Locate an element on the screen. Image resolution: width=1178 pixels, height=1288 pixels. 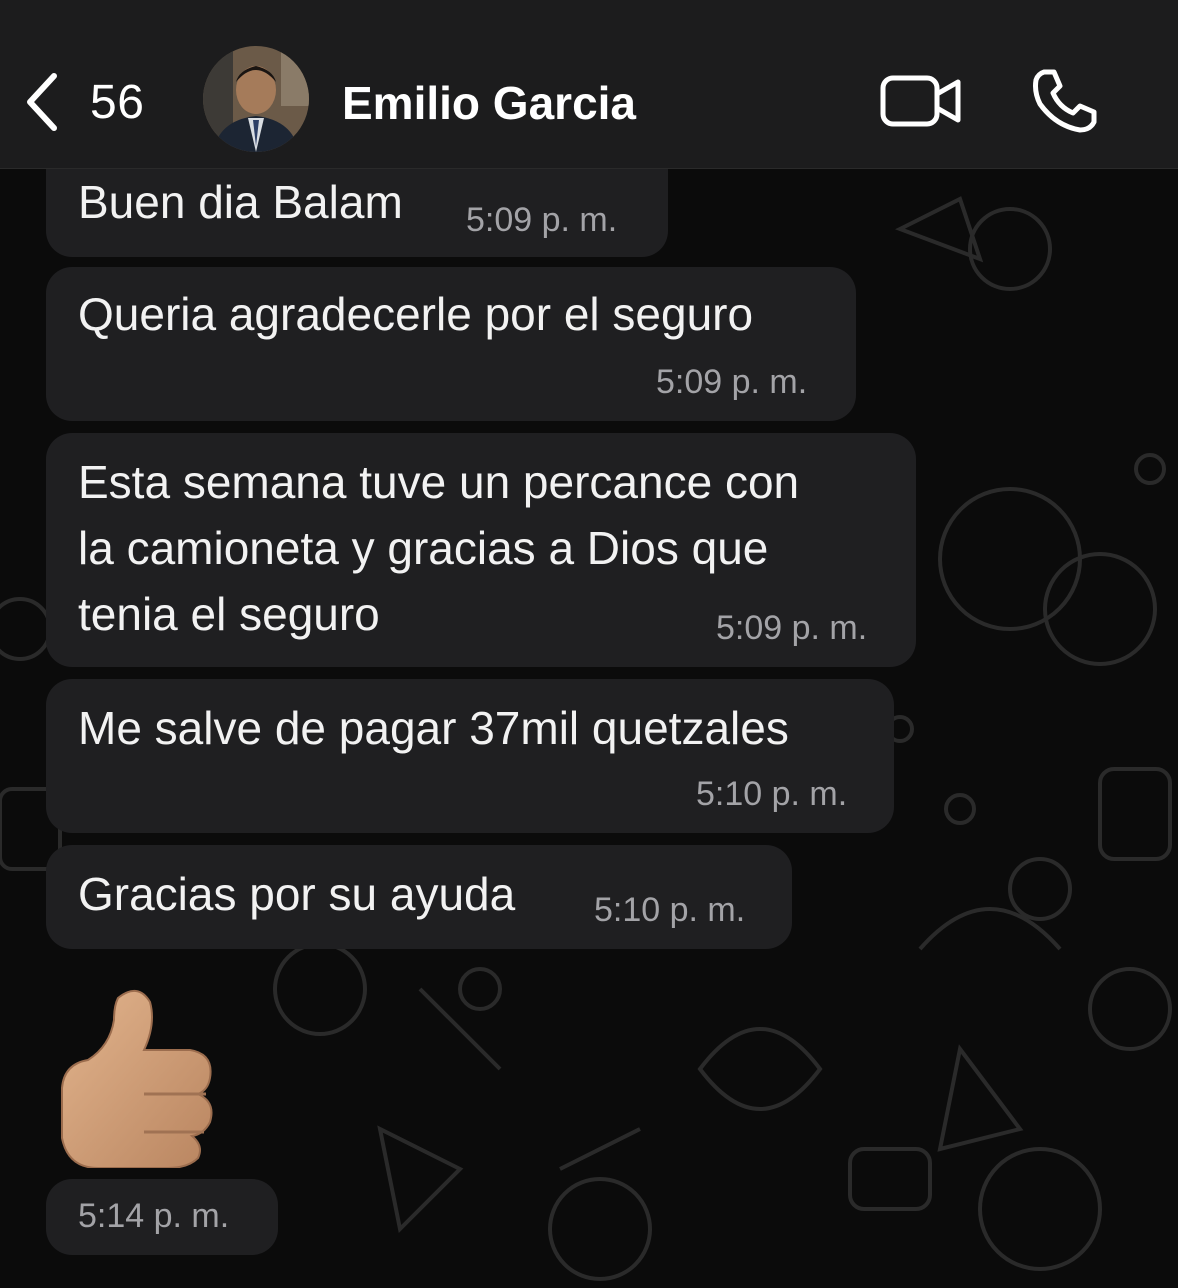
message-text: Buen dia Balam is located at coordinates (240, 202).